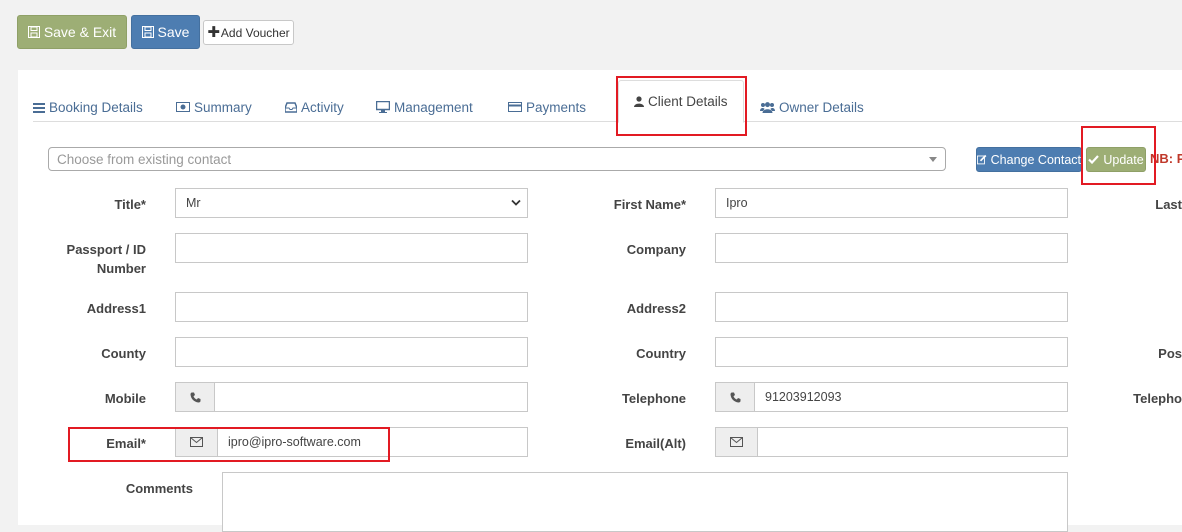 The width and height of the screenshot is (1182, 532). I want to click on tab-activity: Activity, so click(314, 107).